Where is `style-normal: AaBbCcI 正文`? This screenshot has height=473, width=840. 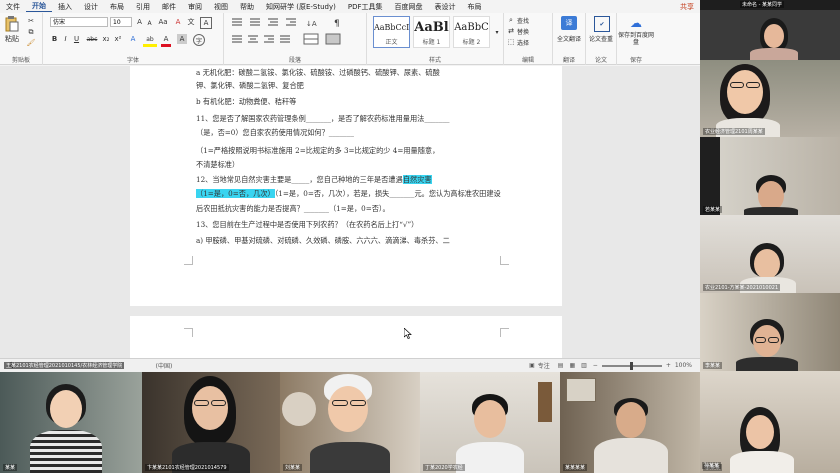 style-normal: AaBbCcI 正文 is located at coordinates (391, 32).